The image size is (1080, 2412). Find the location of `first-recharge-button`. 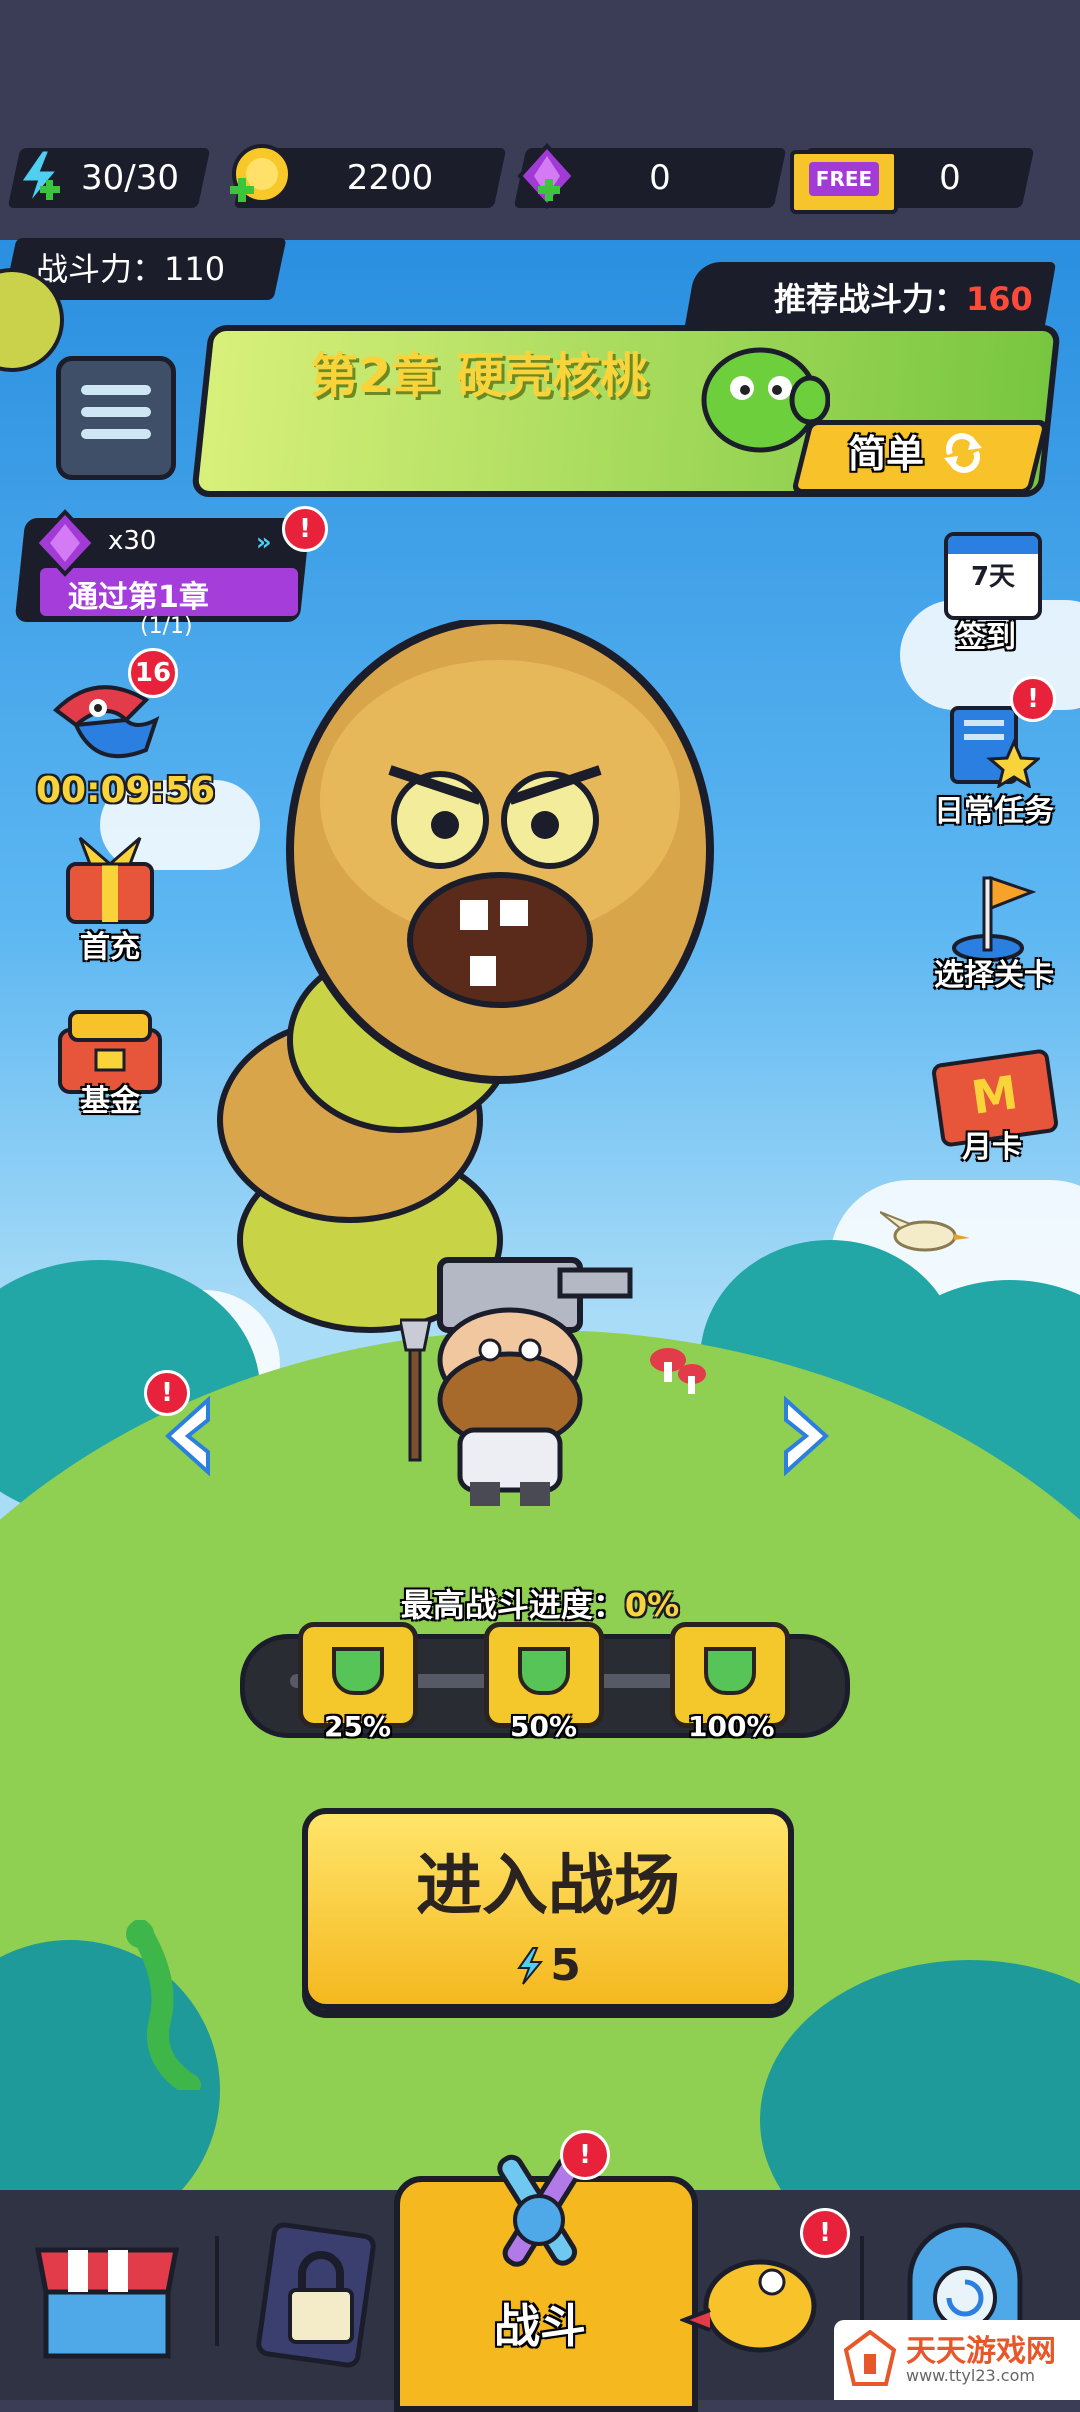

first-recharge-button is located at coordinates (110, 878).